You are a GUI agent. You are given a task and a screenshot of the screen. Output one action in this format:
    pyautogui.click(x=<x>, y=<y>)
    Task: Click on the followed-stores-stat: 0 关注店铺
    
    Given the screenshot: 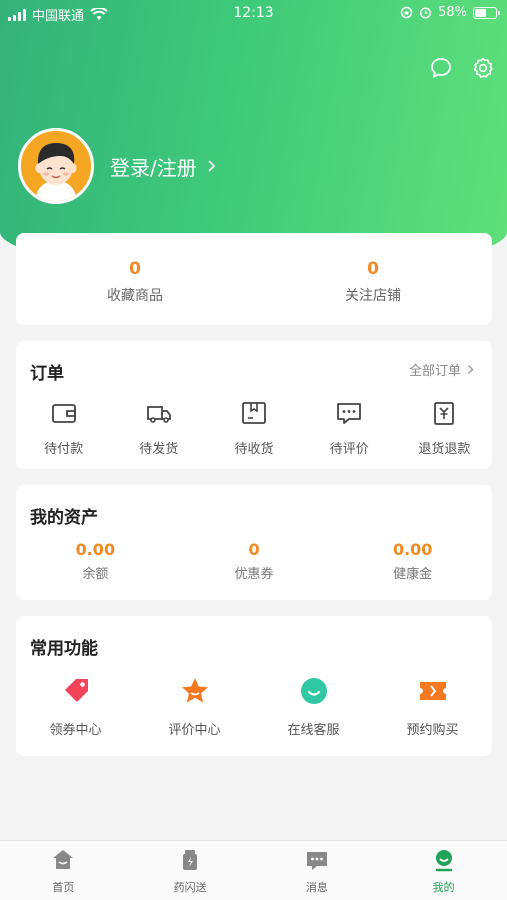 What is the action you would take?
    pyautogui.click(x=373, y=279)
    